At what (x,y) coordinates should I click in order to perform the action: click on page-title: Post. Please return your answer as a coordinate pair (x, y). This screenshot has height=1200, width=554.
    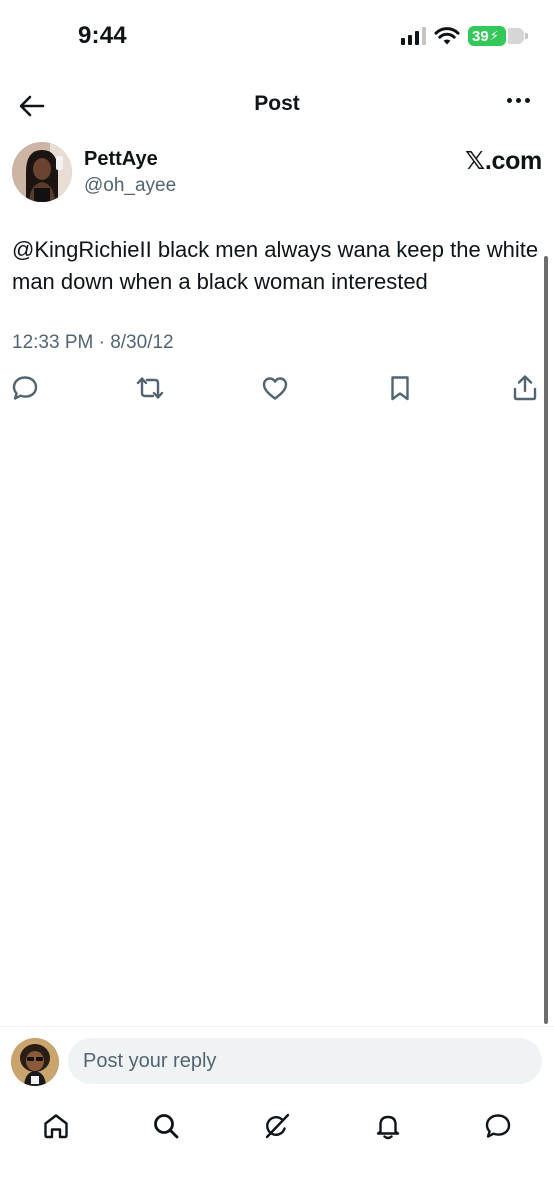
    Looking at the image, I should click on (277, 103).